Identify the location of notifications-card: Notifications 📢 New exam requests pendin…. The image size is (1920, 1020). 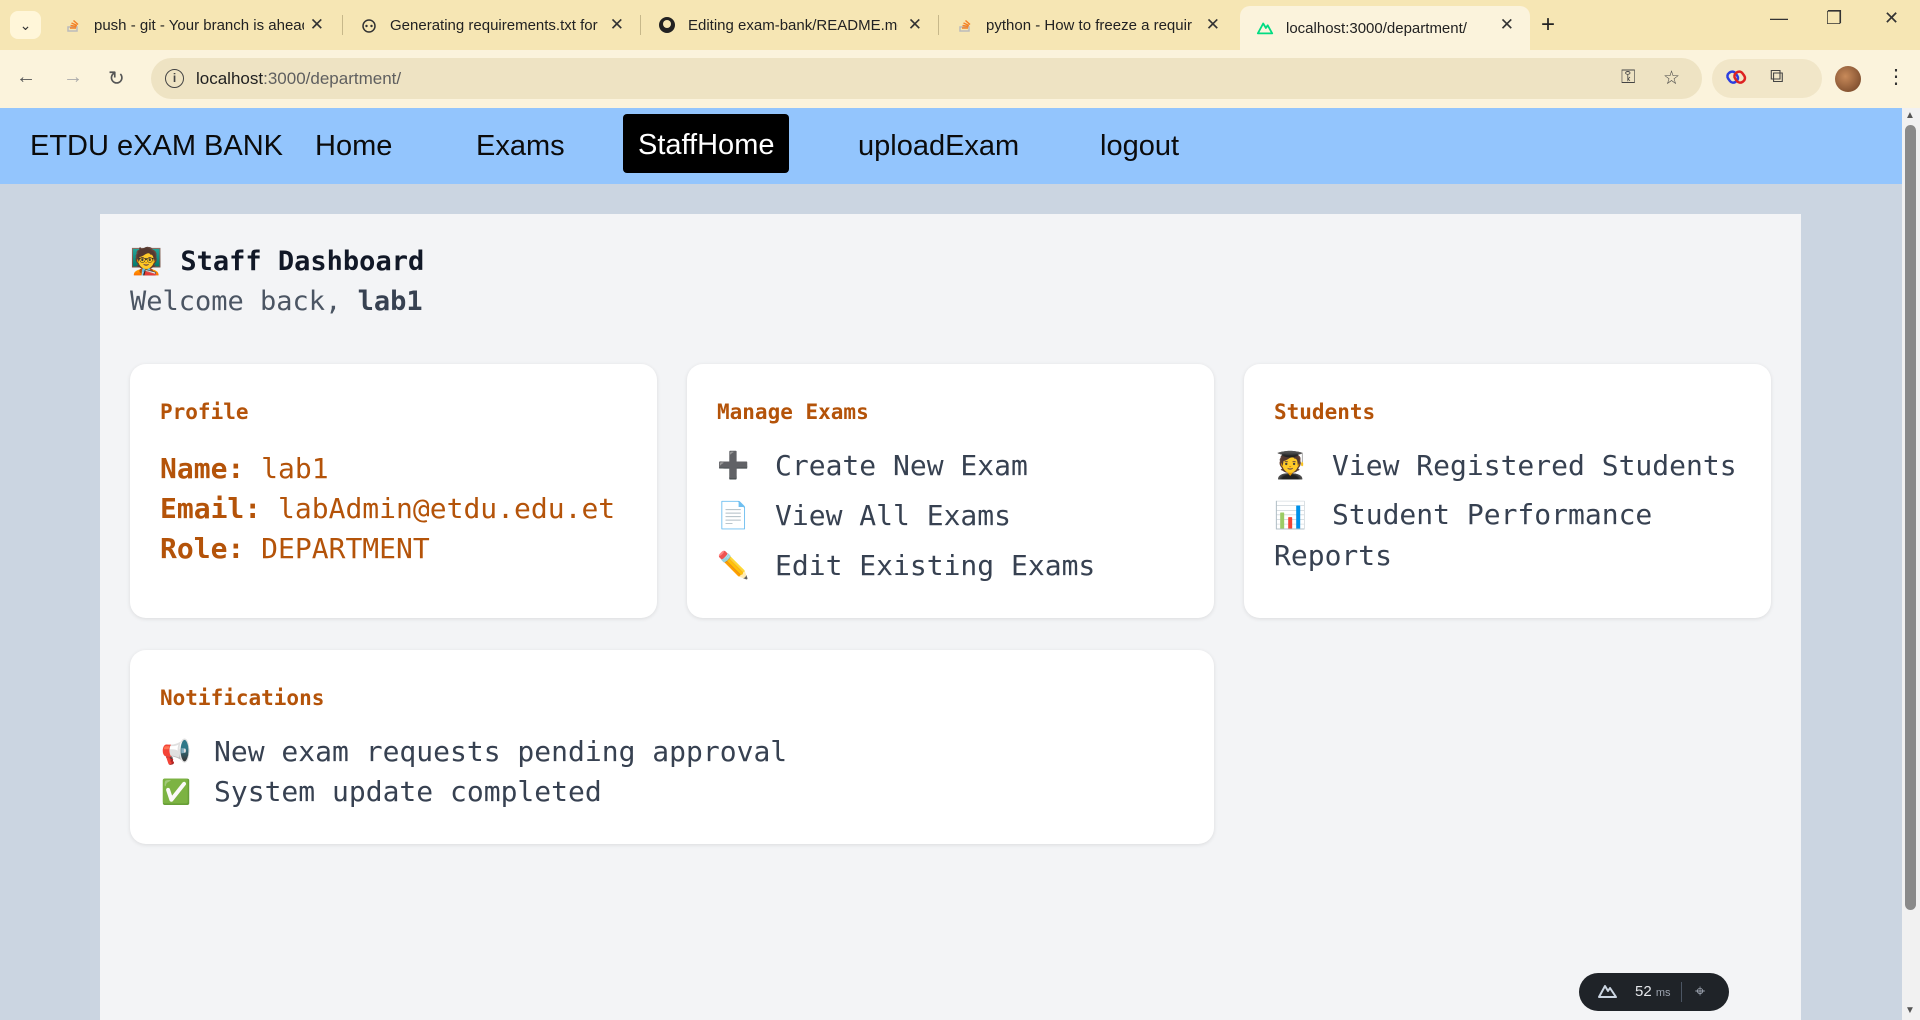
(672, 747).